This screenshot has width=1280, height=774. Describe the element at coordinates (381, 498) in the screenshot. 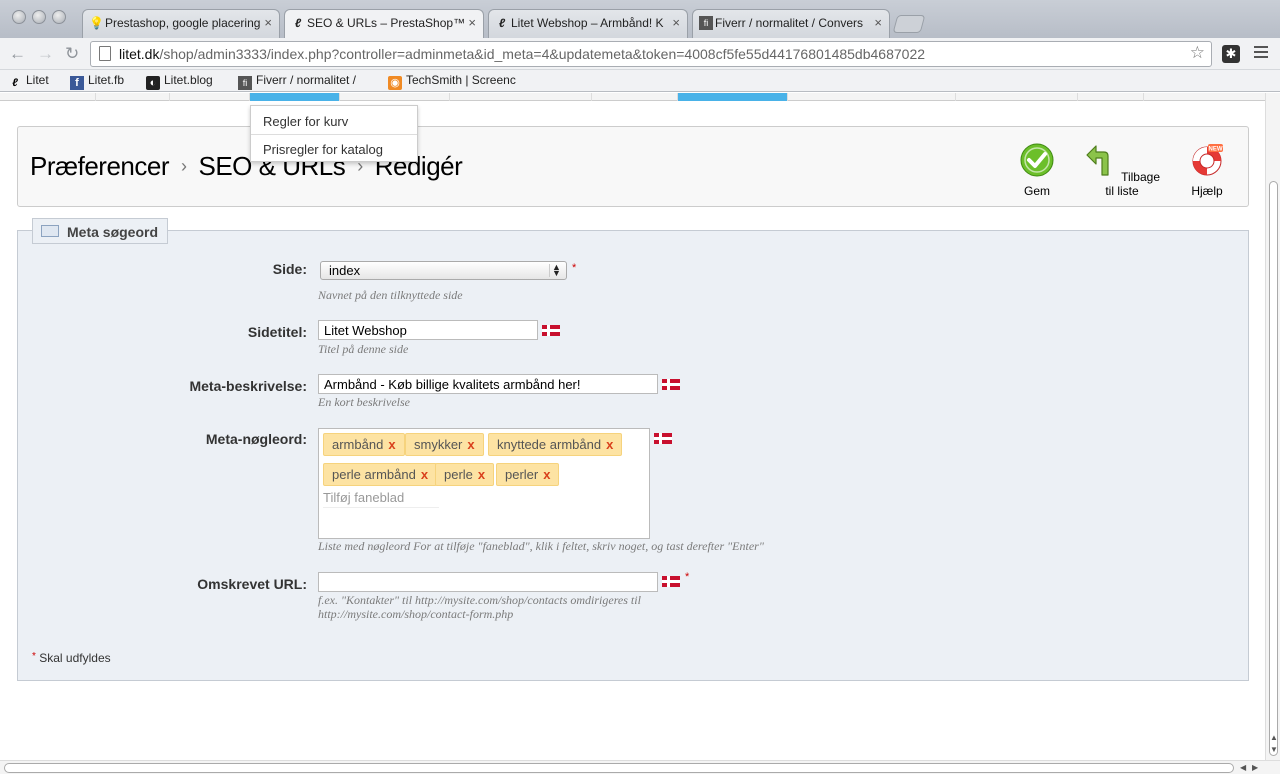

I see `add-keyword-input: Tilføj faneblad` at that location.